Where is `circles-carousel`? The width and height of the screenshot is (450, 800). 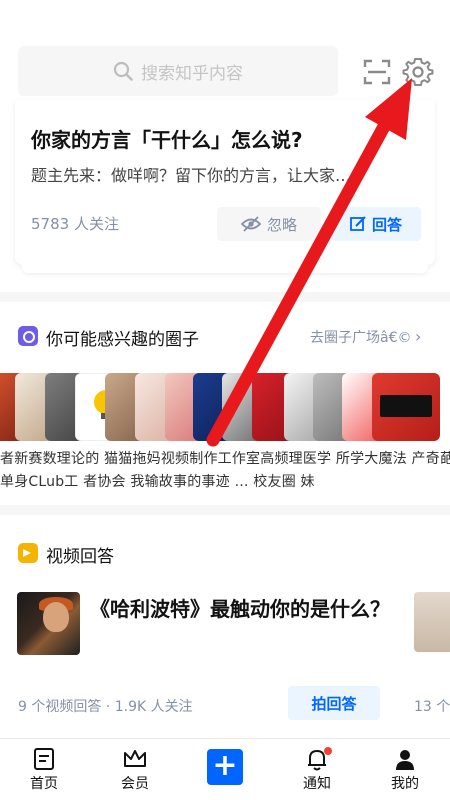 circles-carousel is located at coordinates (225, 407).